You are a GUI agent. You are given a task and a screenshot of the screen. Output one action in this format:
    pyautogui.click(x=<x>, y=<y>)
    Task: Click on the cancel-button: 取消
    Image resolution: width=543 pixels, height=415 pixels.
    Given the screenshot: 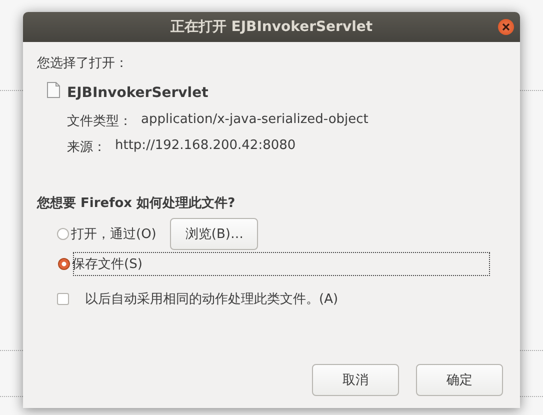 What is the action you would take?
    pyautogui.click(x=355, y=380)
    